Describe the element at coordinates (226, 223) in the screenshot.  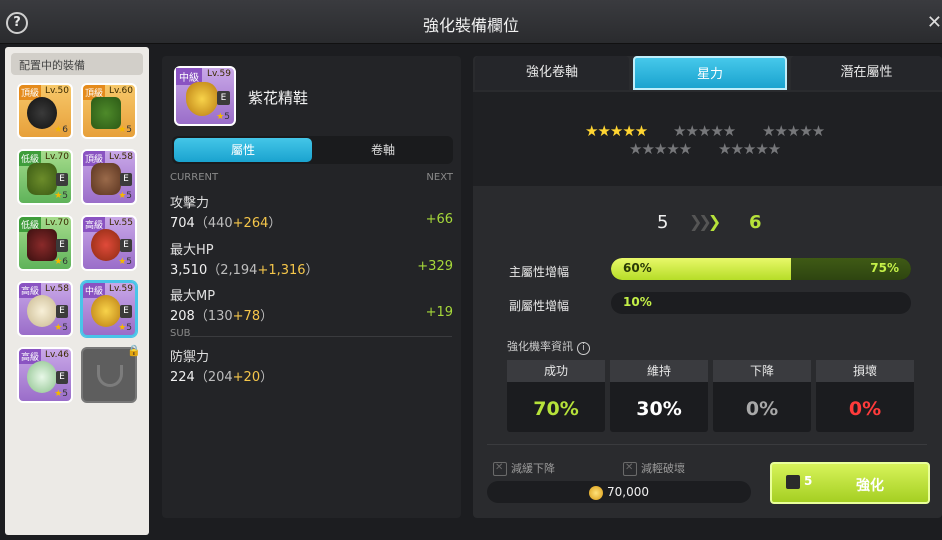
I see `stat-value-attack: 704（440+264）` at that location.